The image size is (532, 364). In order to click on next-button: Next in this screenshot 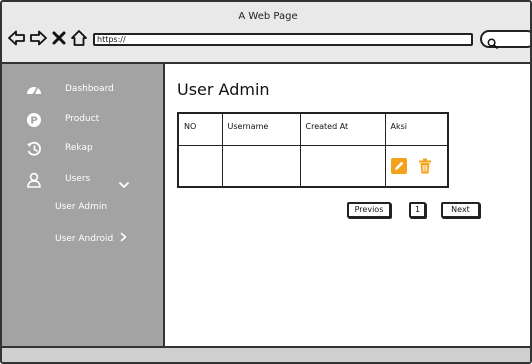, I will do `click(460, 210)`.